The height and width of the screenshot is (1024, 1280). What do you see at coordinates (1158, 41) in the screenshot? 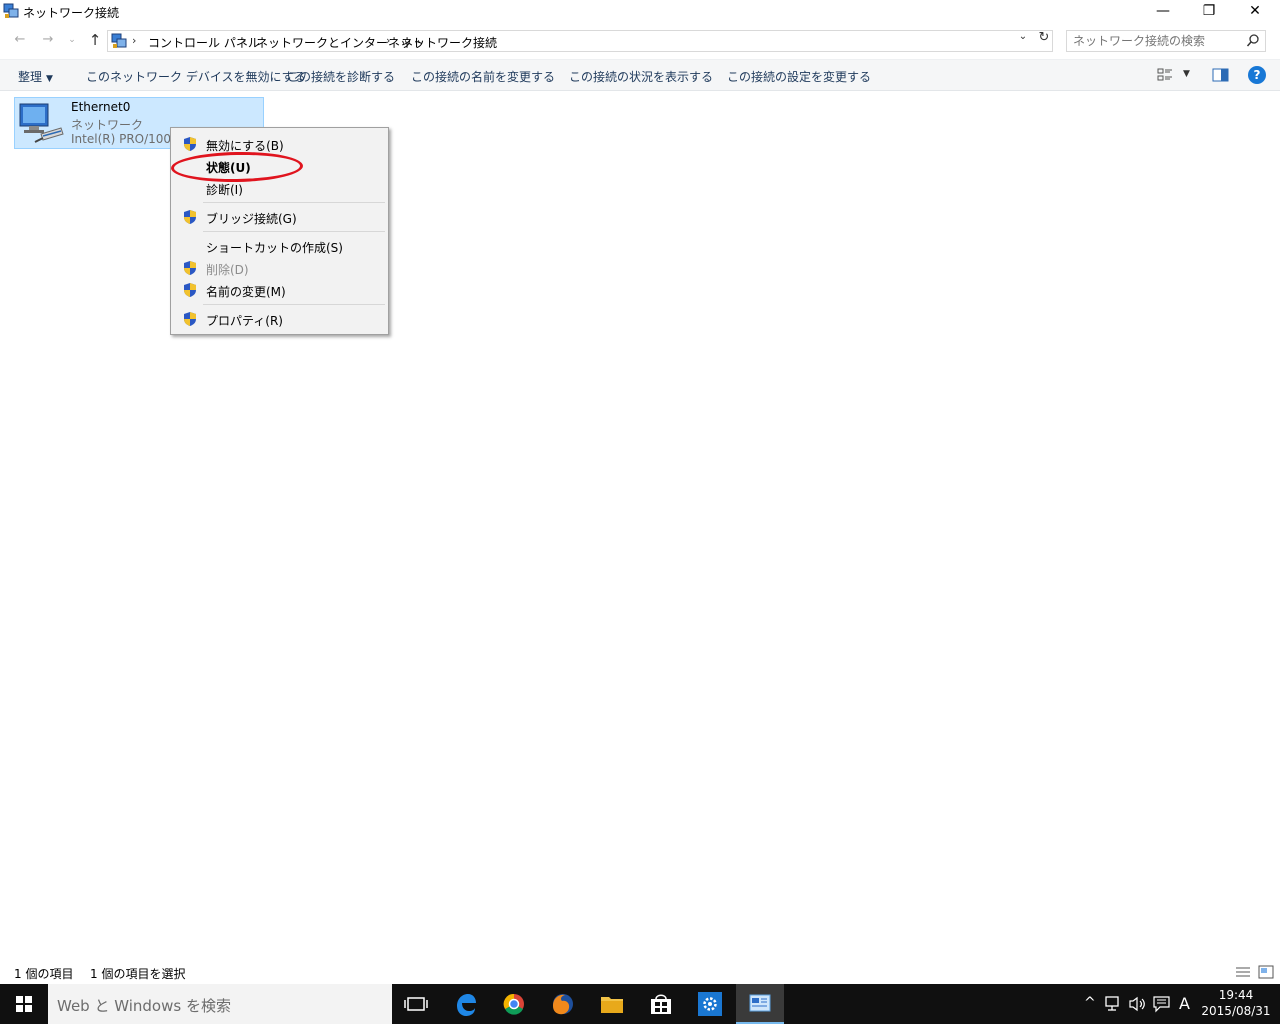
I see `search-input` at bounding box center [1158, 41].